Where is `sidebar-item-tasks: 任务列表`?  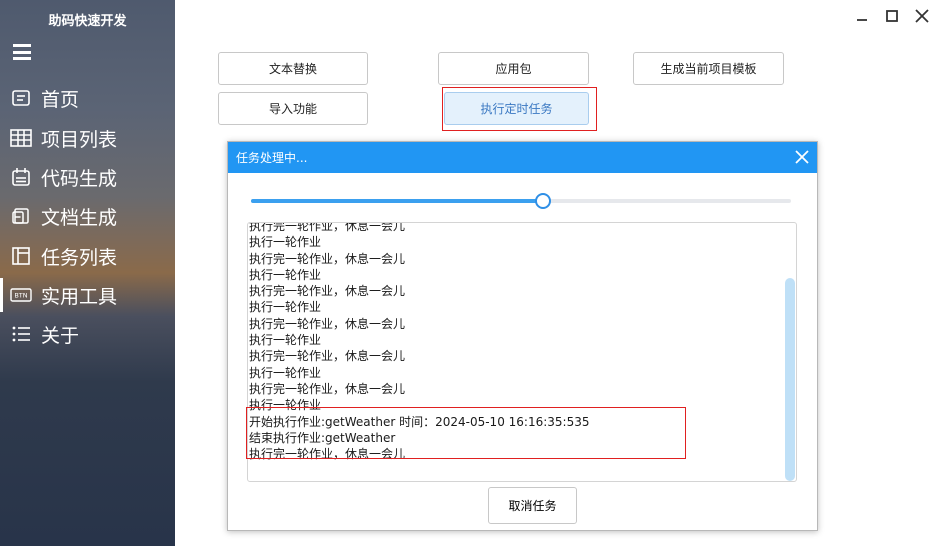
sidebar-item-tasks: 任务列表 is located at coordinates (87, 256).